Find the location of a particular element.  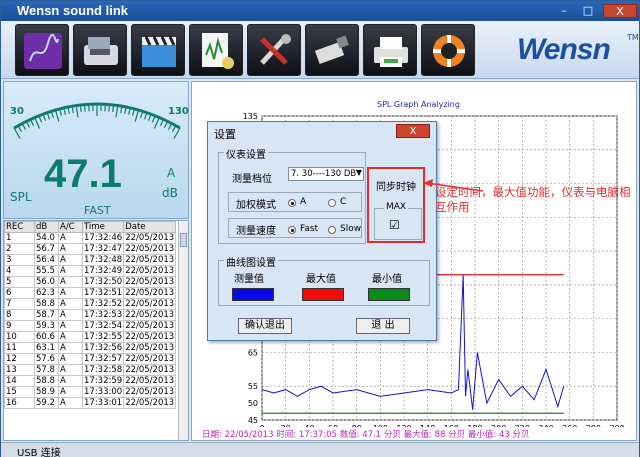

save-disk-icon is located at coordinates (101, 51).